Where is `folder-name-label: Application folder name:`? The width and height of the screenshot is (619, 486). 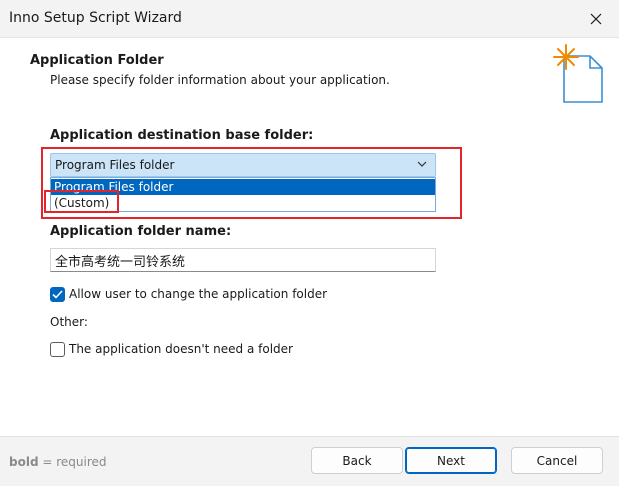
folder-name-label: Application folder name: is located at coordinates (141, 231).